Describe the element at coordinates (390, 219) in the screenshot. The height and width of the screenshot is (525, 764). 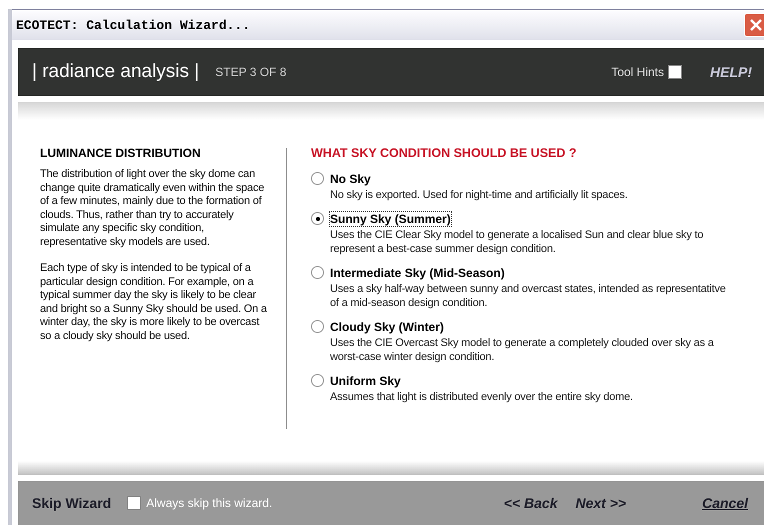
I see `option-label: Sunny Sky (Summer)` at that location.